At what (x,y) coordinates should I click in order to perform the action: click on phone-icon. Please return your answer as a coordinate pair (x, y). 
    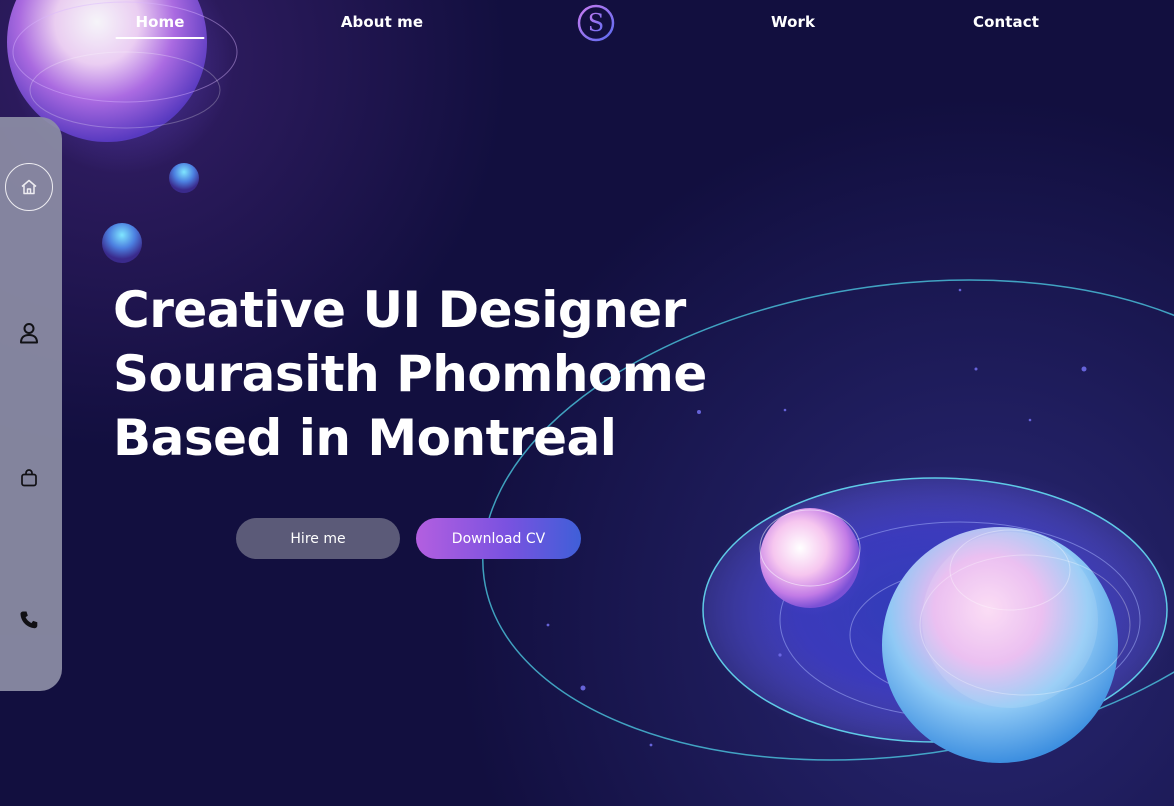
    Looking at the image, I should click on (29, 620).